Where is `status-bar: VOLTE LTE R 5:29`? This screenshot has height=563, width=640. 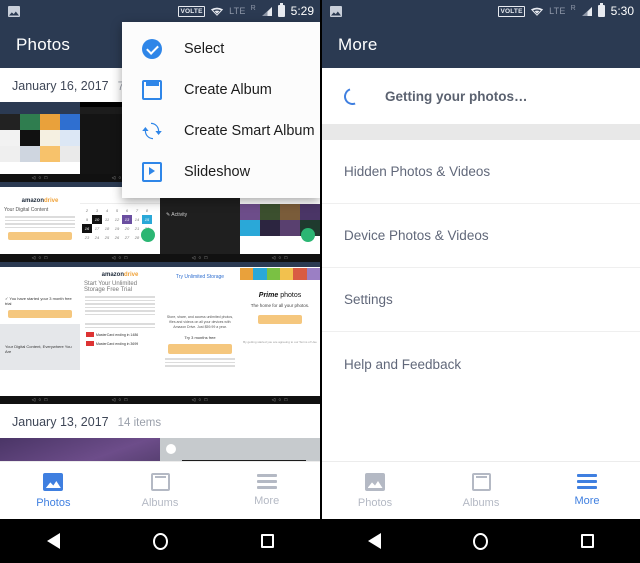 status-bar: VOLTE LTE R 5:29 is located at coordinates (160, 11).